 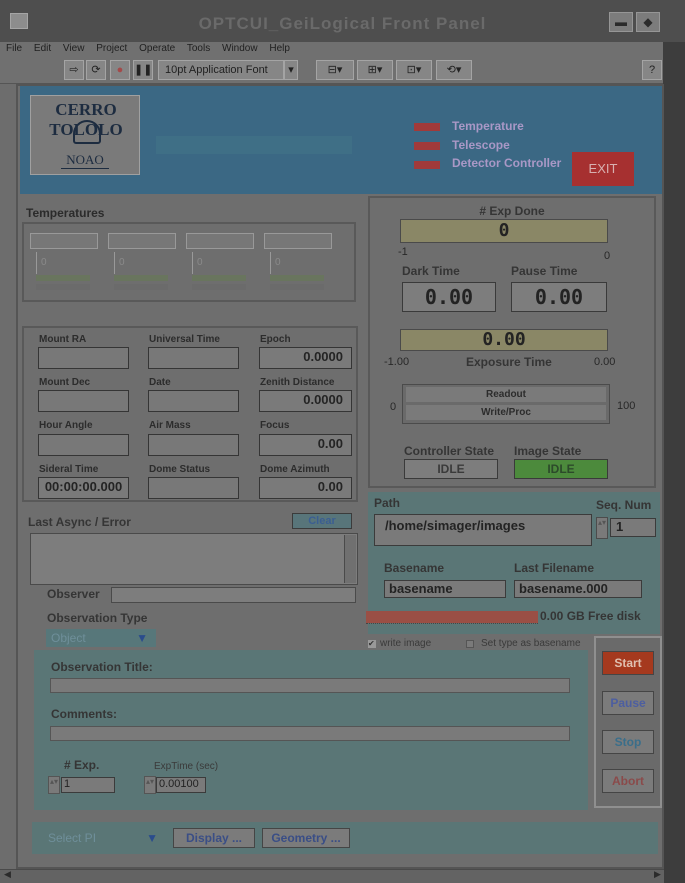 I want to click on temp-level-3a, so click(x=219, y=278).